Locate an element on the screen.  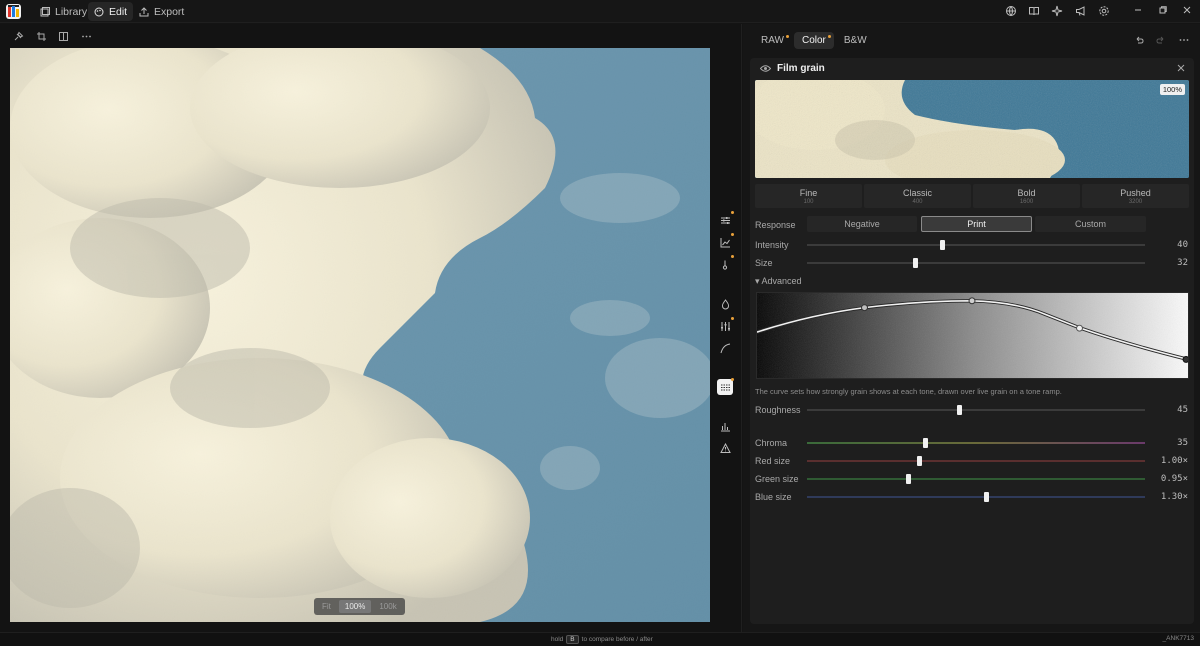
intensity-value: 40 is located at coordinates (1182, 245).